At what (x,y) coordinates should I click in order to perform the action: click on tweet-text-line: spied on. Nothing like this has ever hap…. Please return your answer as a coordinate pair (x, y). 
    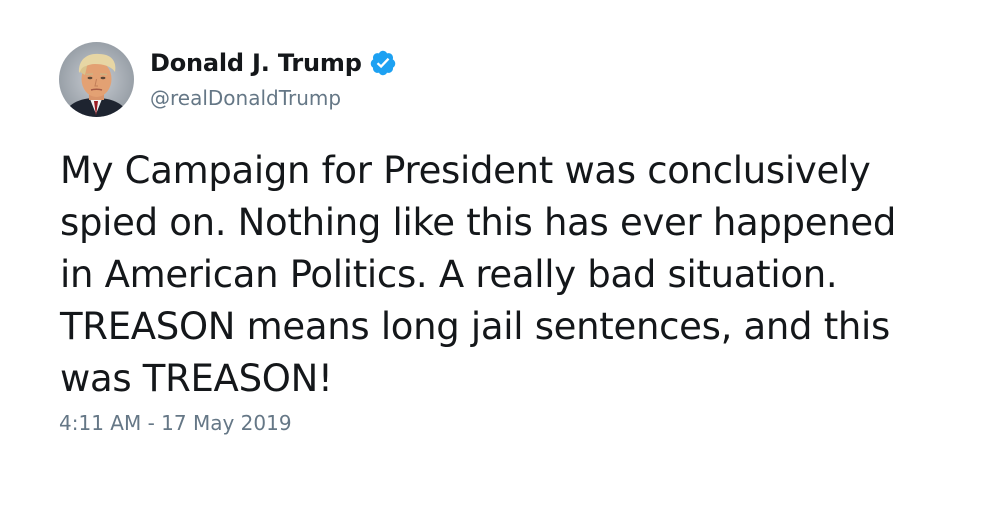
    Looking at the image, I should click on (478, 222).